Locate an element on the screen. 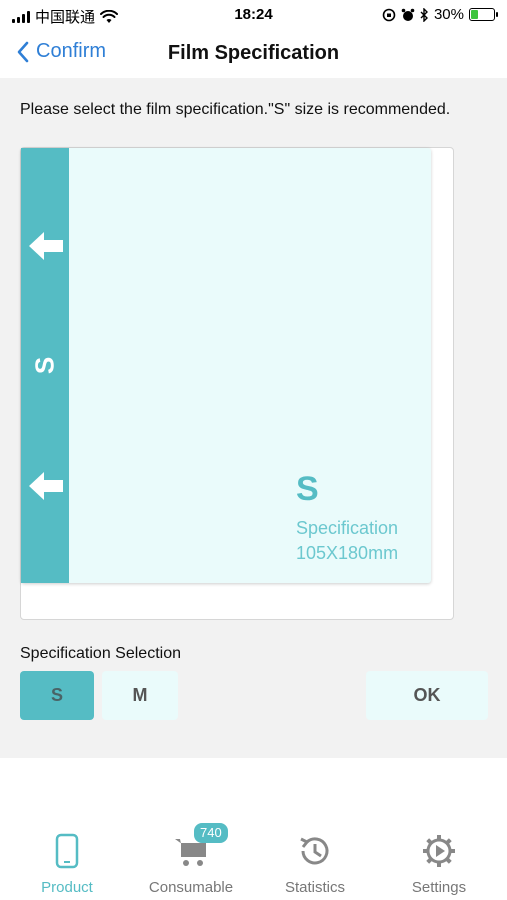 This screenshot has width=507, height=900. status-right: 30% is located at coordinates (440, 14).